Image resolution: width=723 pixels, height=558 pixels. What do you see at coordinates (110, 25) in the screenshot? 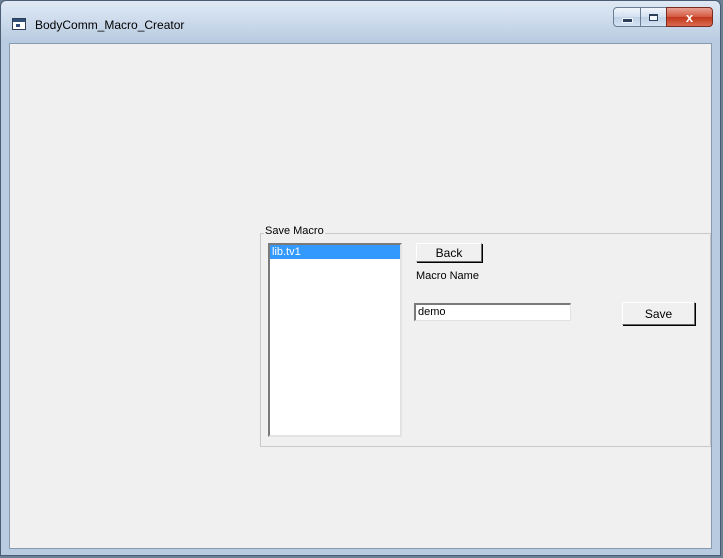
I see `window-title: BodyComm_Macro_Creator` at bounding box center [110, 25].